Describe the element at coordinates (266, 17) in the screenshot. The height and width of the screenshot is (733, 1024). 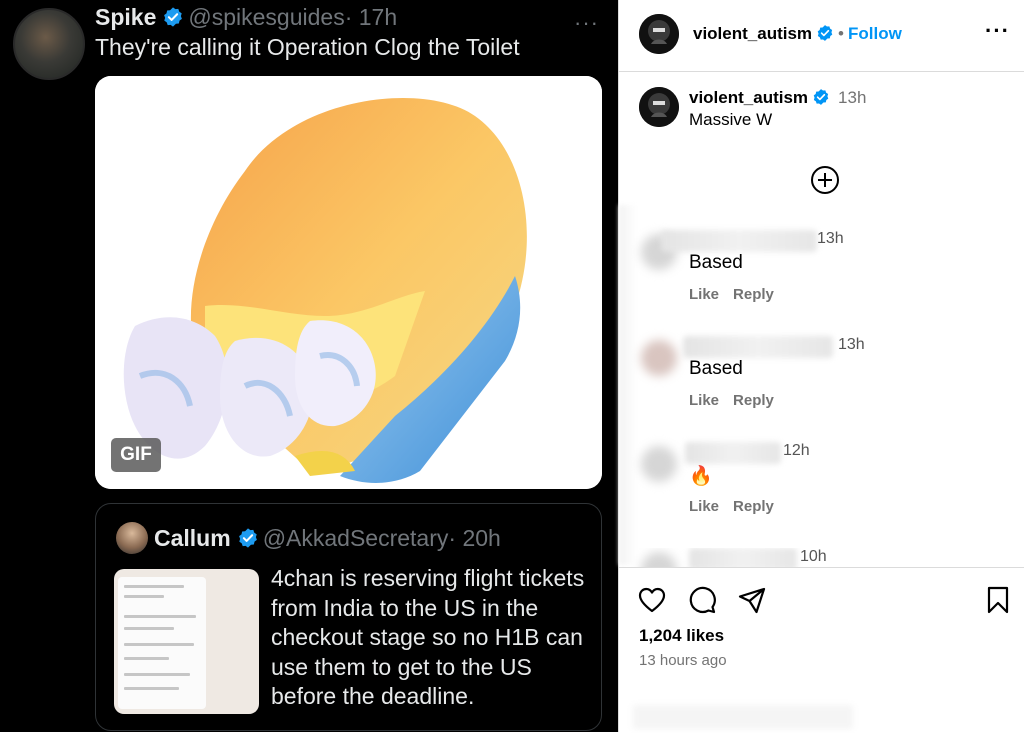
I see `author-handle: @spikesguides` at that location.